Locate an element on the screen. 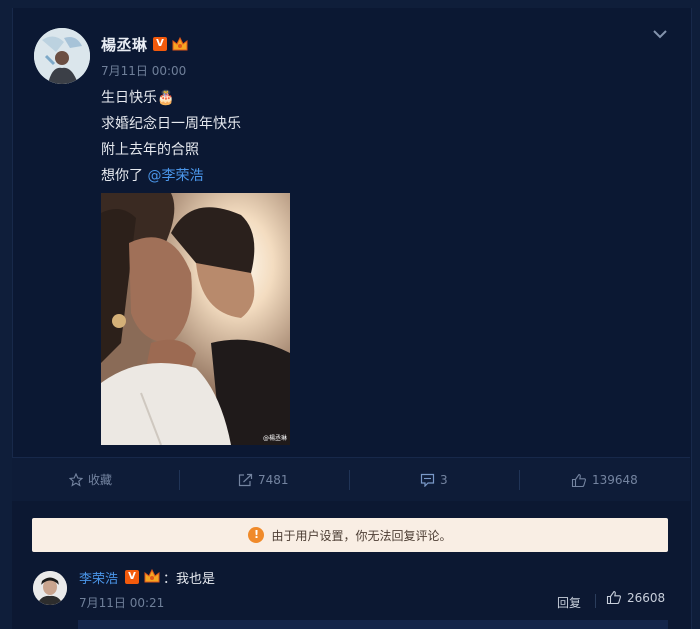 The width and height of the screenshot is (700, 629). repost-button: 7481 is located at coordinates (263, 480).